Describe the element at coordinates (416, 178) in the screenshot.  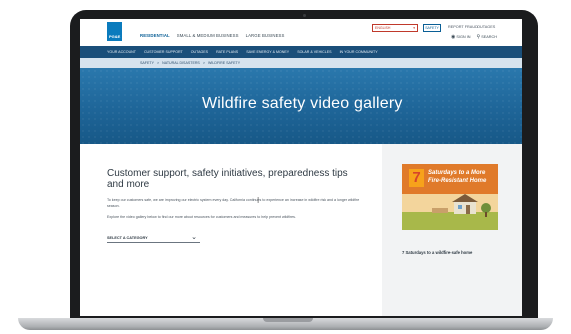
I see `thumbnail-number: 7` at that location.